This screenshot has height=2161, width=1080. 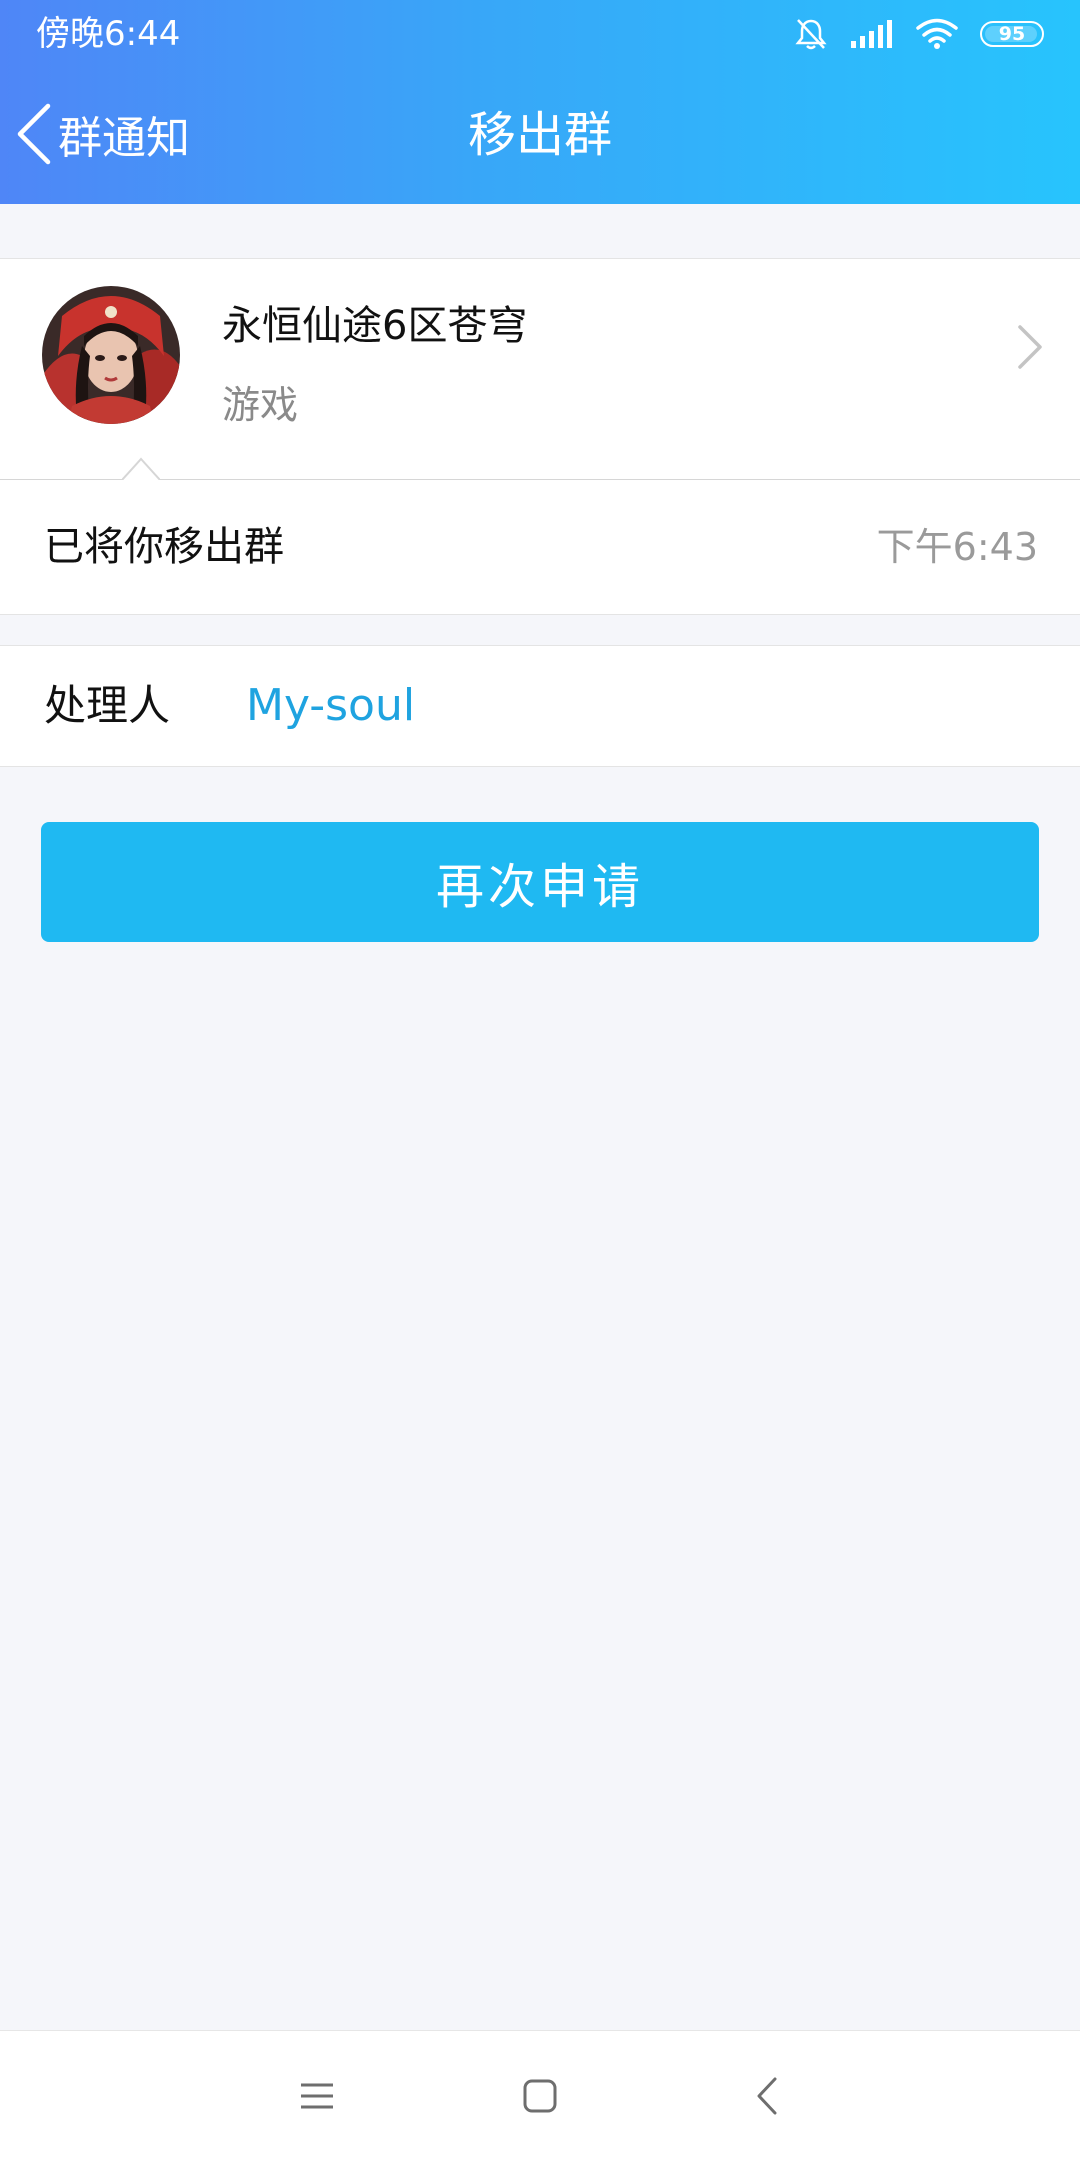 I want to click on bubble-notch, so click(x=141, y=469).